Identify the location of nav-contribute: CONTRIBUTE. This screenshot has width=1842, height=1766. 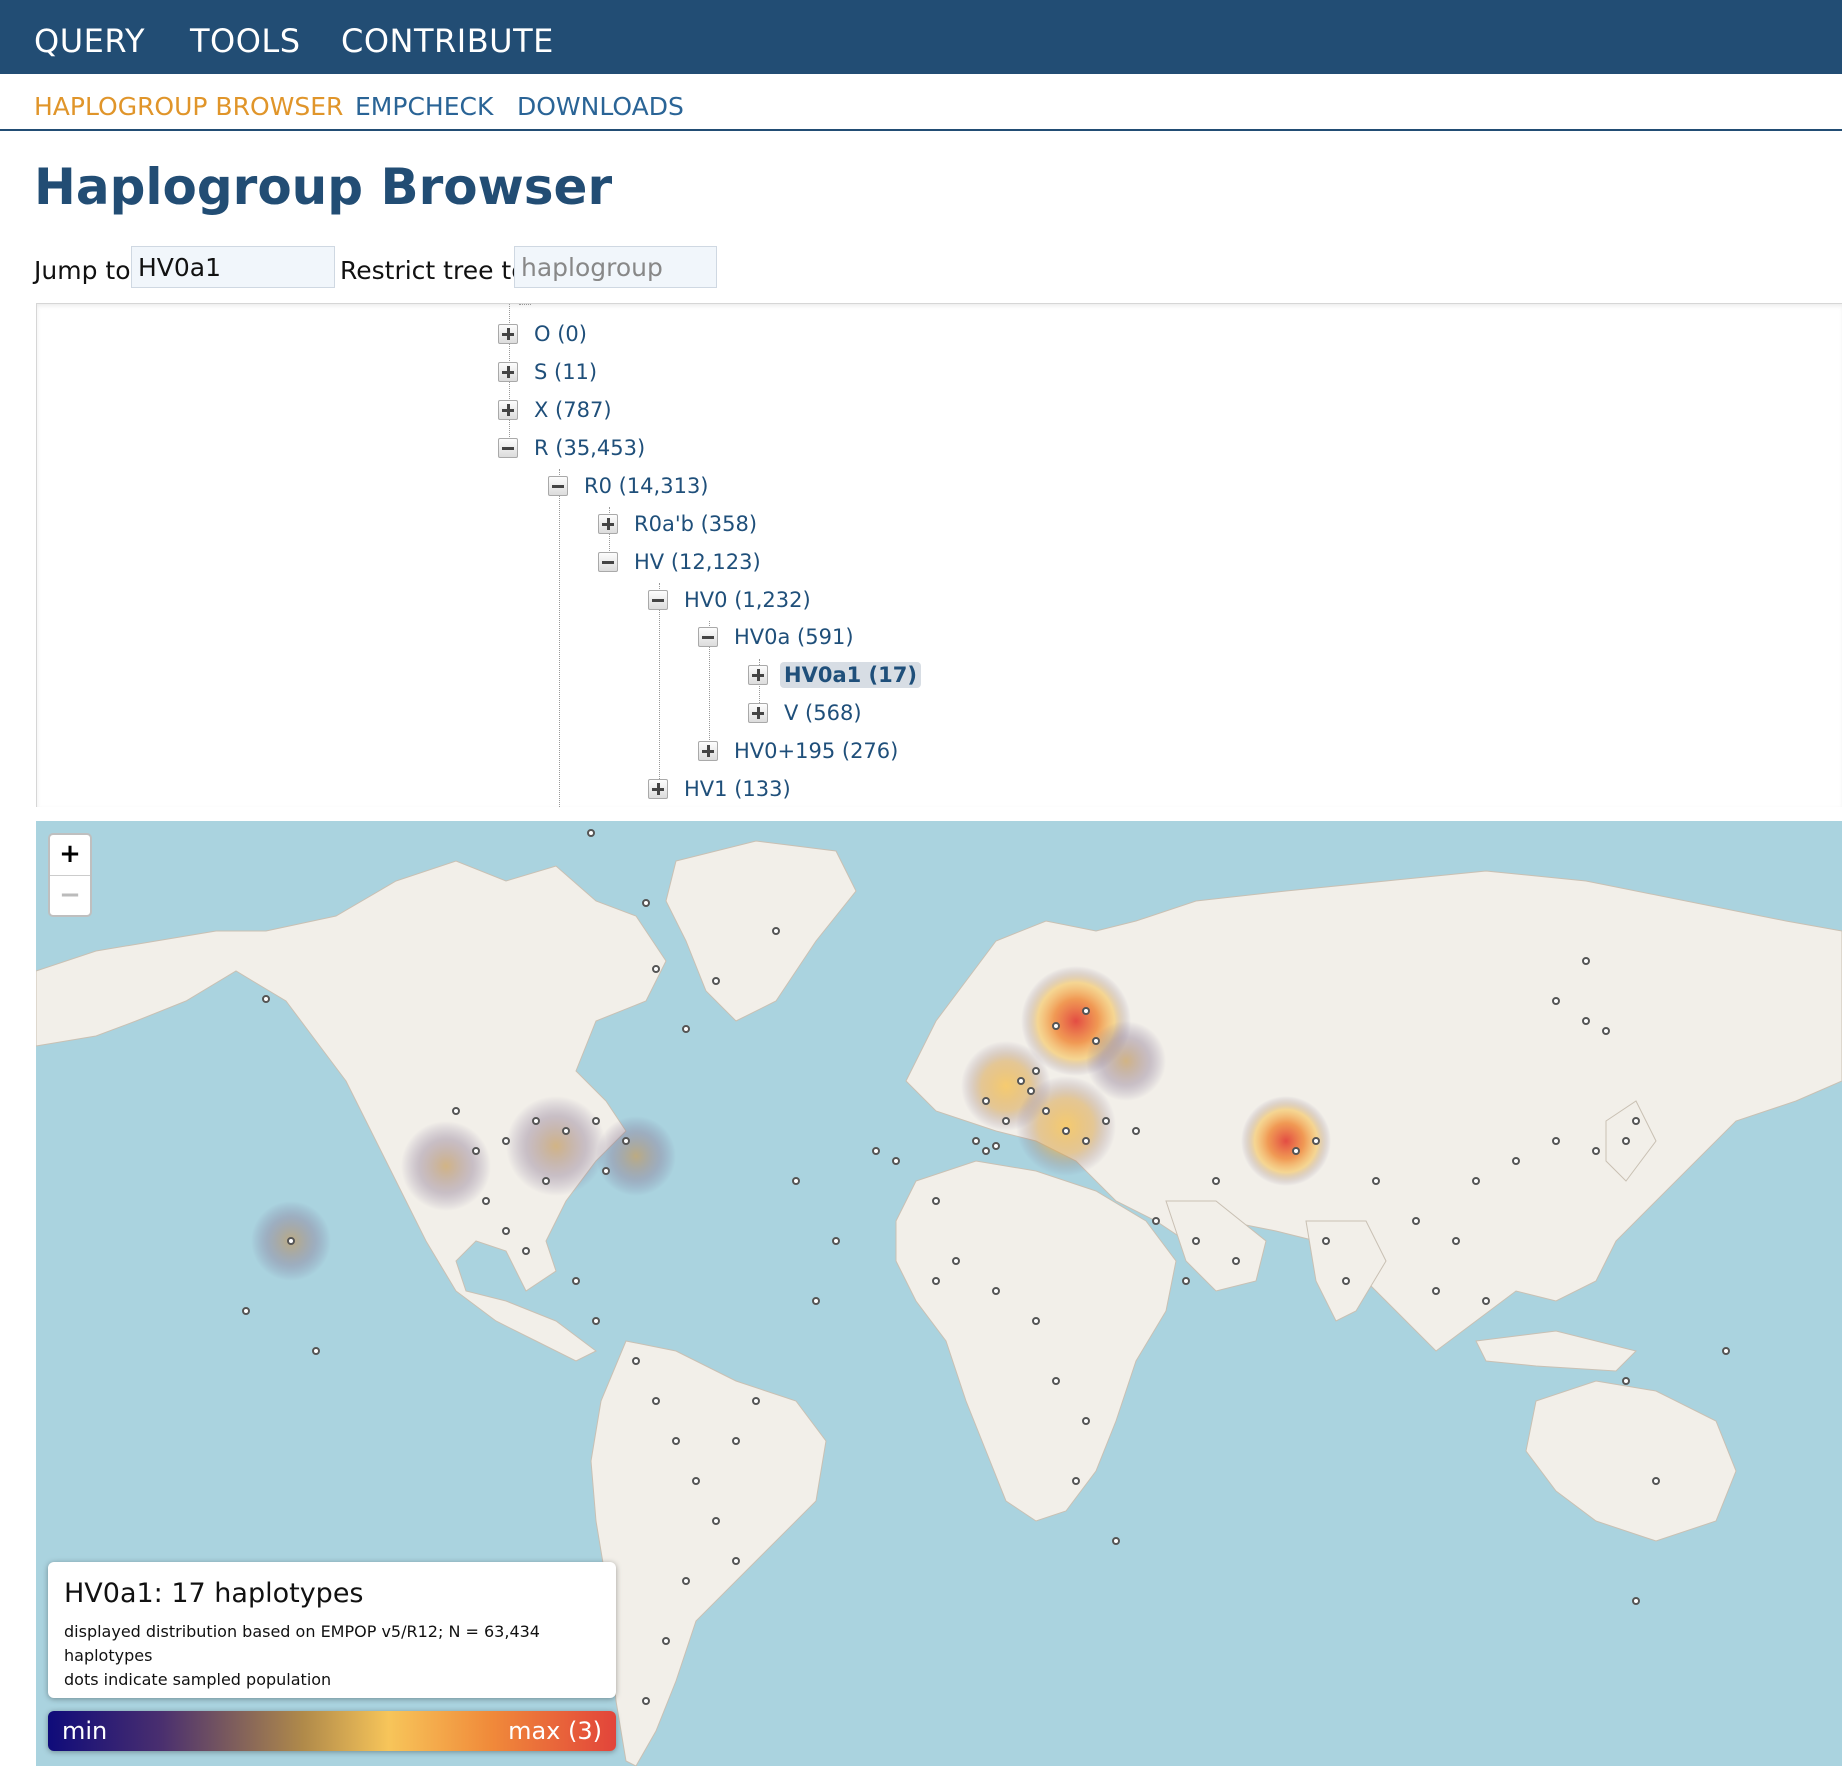
(447, 41).